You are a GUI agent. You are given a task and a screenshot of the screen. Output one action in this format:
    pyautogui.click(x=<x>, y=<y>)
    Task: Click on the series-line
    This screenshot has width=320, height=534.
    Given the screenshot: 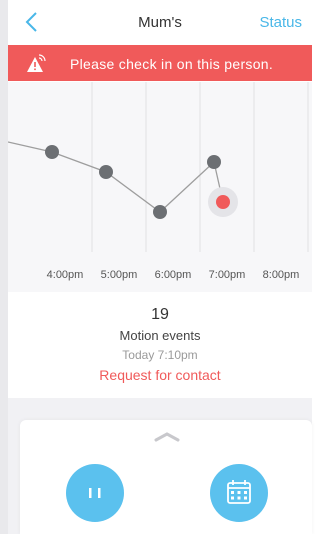 What is the action you would take?
    pyautogui.click(x=137, y=182)
    